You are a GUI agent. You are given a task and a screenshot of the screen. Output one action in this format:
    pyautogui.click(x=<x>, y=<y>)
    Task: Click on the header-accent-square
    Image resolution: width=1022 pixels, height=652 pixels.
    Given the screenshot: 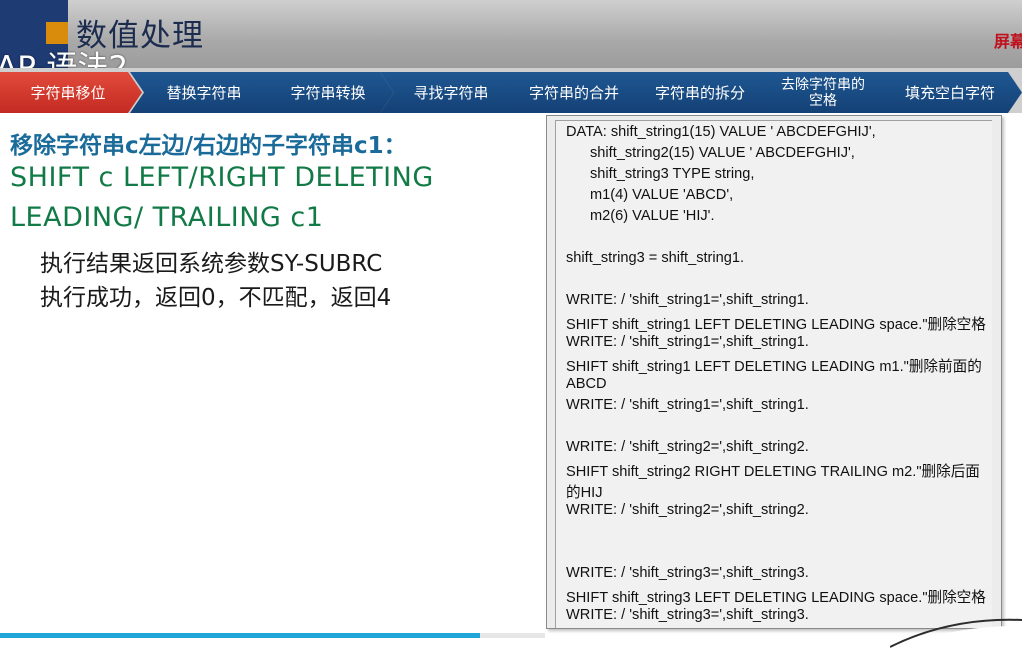 What is the action you would take?
    pyautogui.click(x=57, y=33)
    